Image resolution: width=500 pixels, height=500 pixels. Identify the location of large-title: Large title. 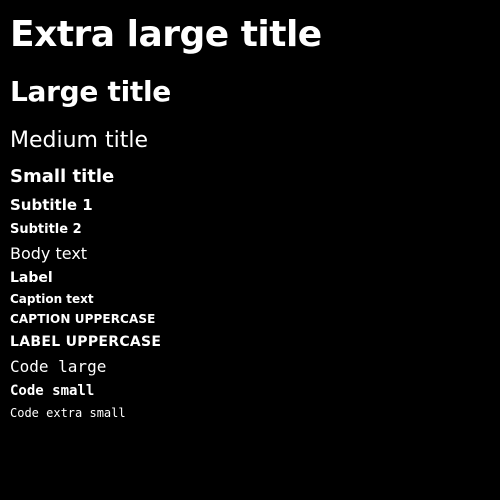
(90, 91).